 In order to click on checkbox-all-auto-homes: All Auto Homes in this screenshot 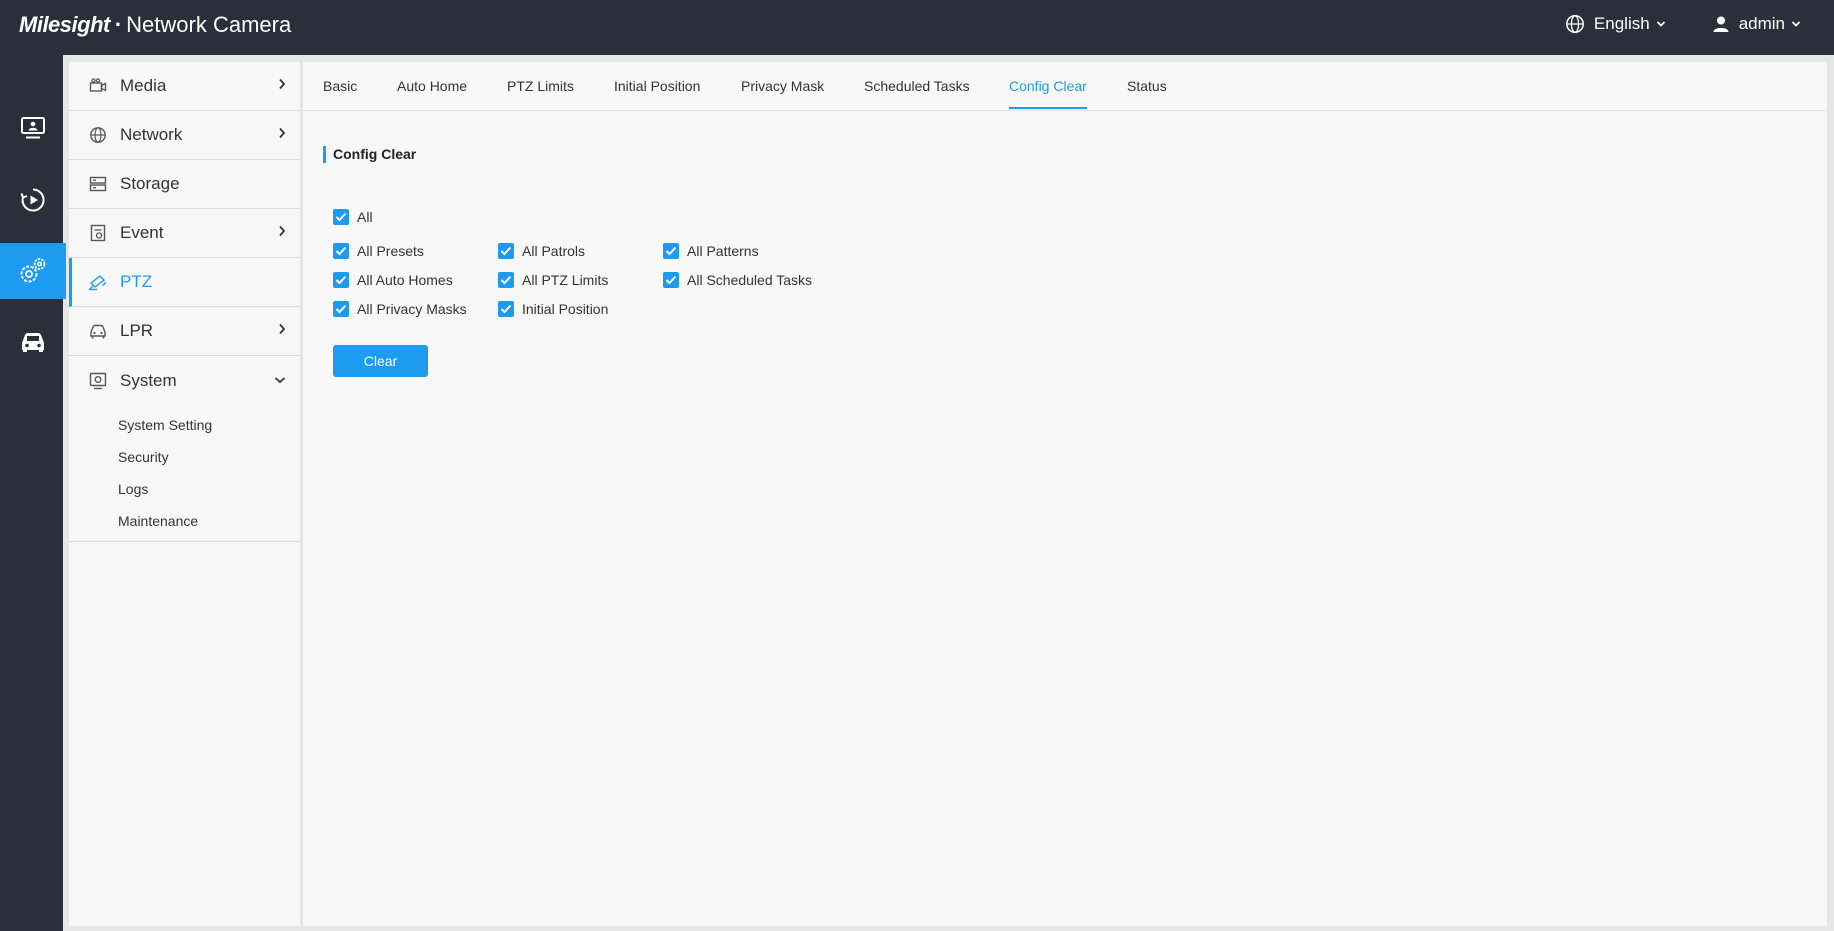, I will do `click(393, 280)`.